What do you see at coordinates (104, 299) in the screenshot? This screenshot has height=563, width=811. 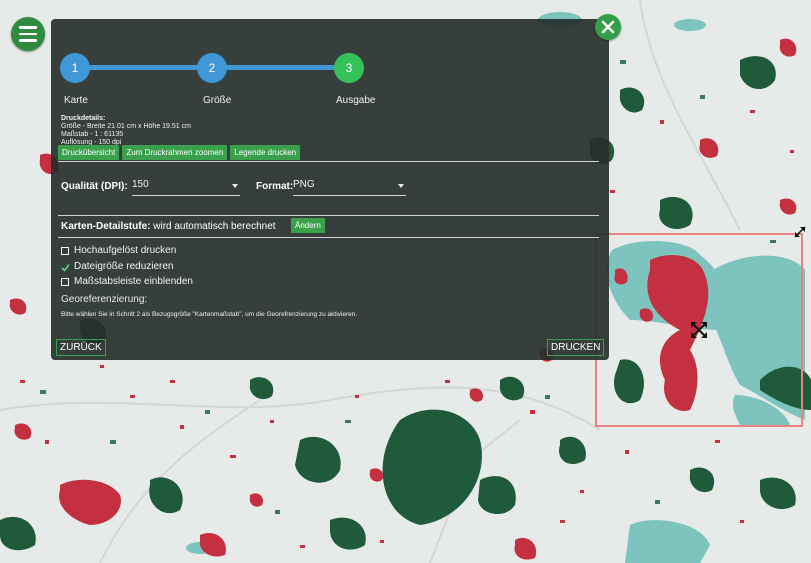 I see `georef-label: Georeferenzierung:` at bounding box center [104, 299].